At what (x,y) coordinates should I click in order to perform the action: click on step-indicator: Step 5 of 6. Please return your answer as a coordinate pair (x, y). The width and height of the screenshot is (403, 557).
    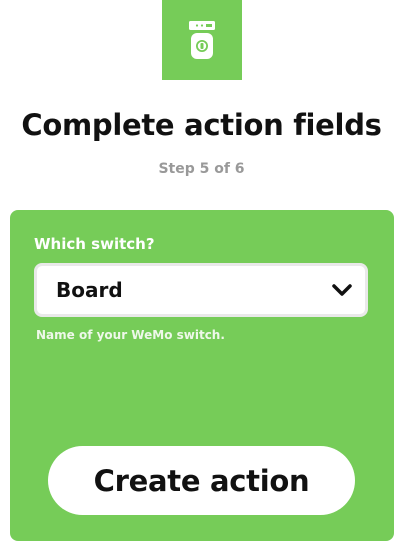
    Looking at the image, I should click on (201, 169).